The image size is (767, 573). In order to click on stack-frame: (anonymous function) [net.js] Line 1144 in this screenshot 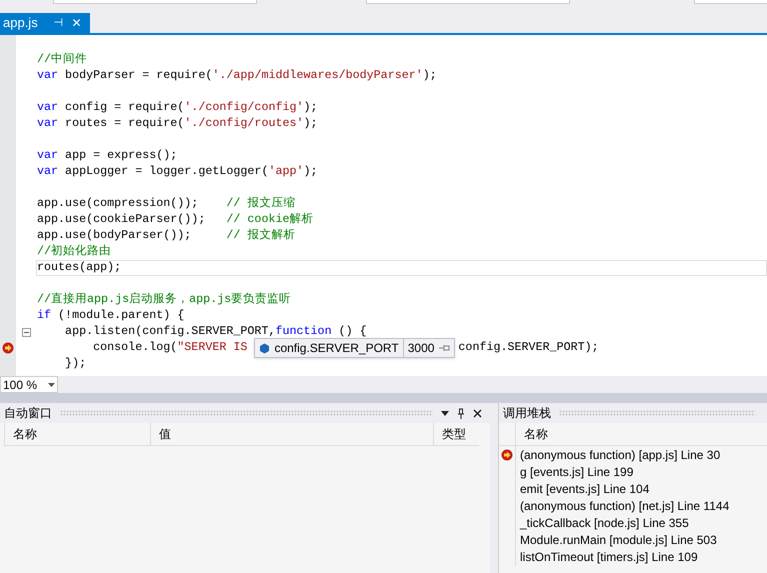, I will do `click(622, 505)`.